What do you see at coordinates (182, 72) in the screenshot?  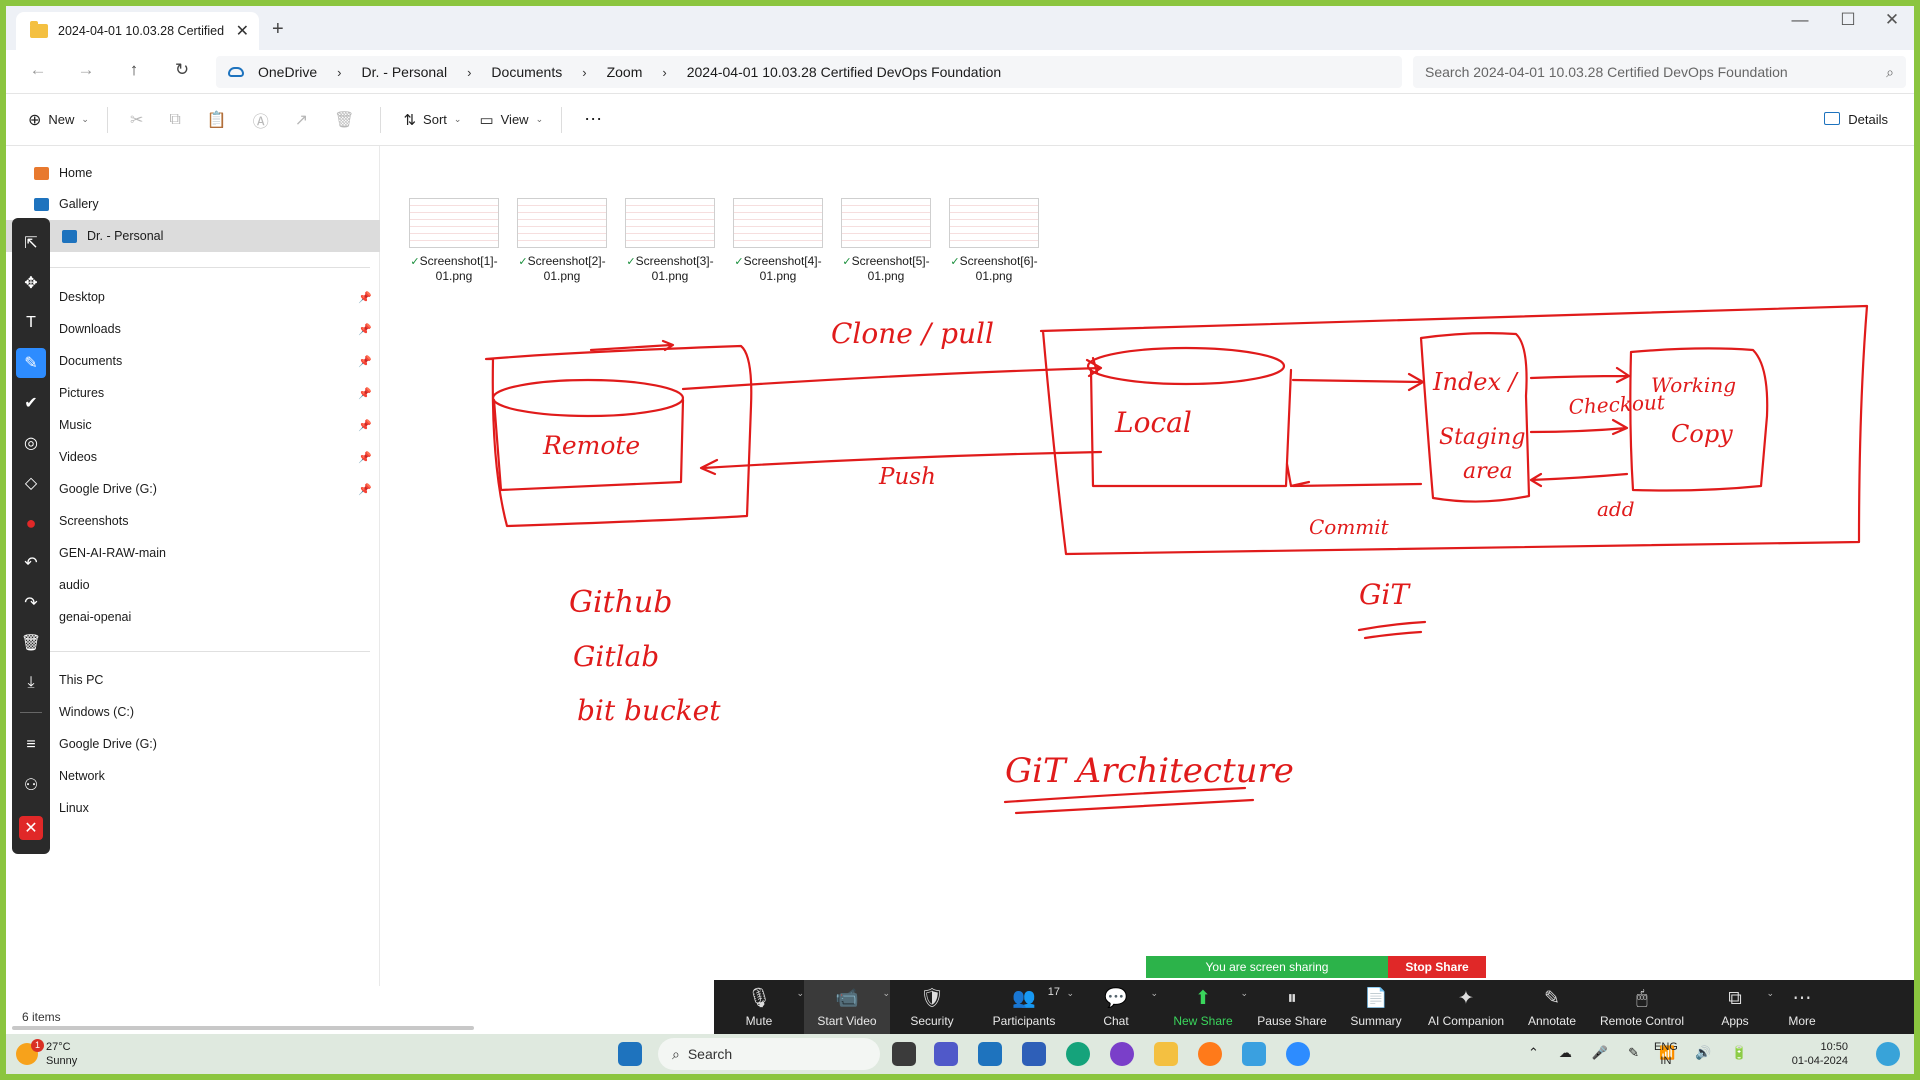 I see `refresh-button: ↻` at bounding box center [182, 72].